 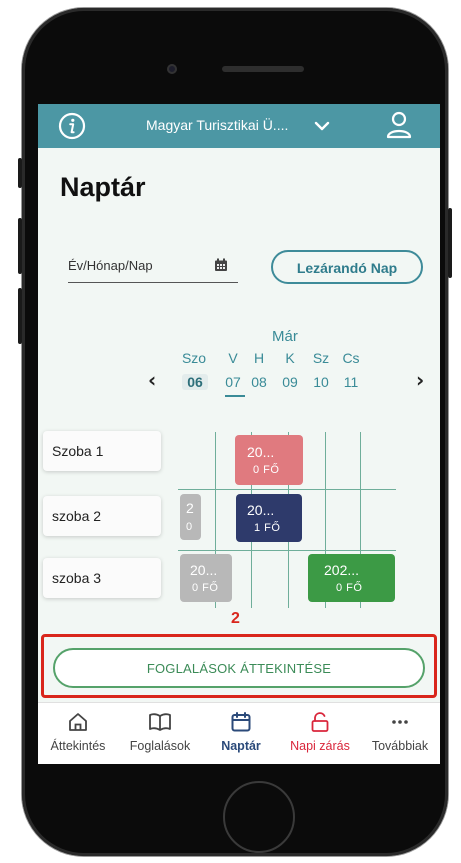 What do you see at coordinates (290, 358) in the screenshot?
I see `day-abbr: K` at bounding box center [290, 358].